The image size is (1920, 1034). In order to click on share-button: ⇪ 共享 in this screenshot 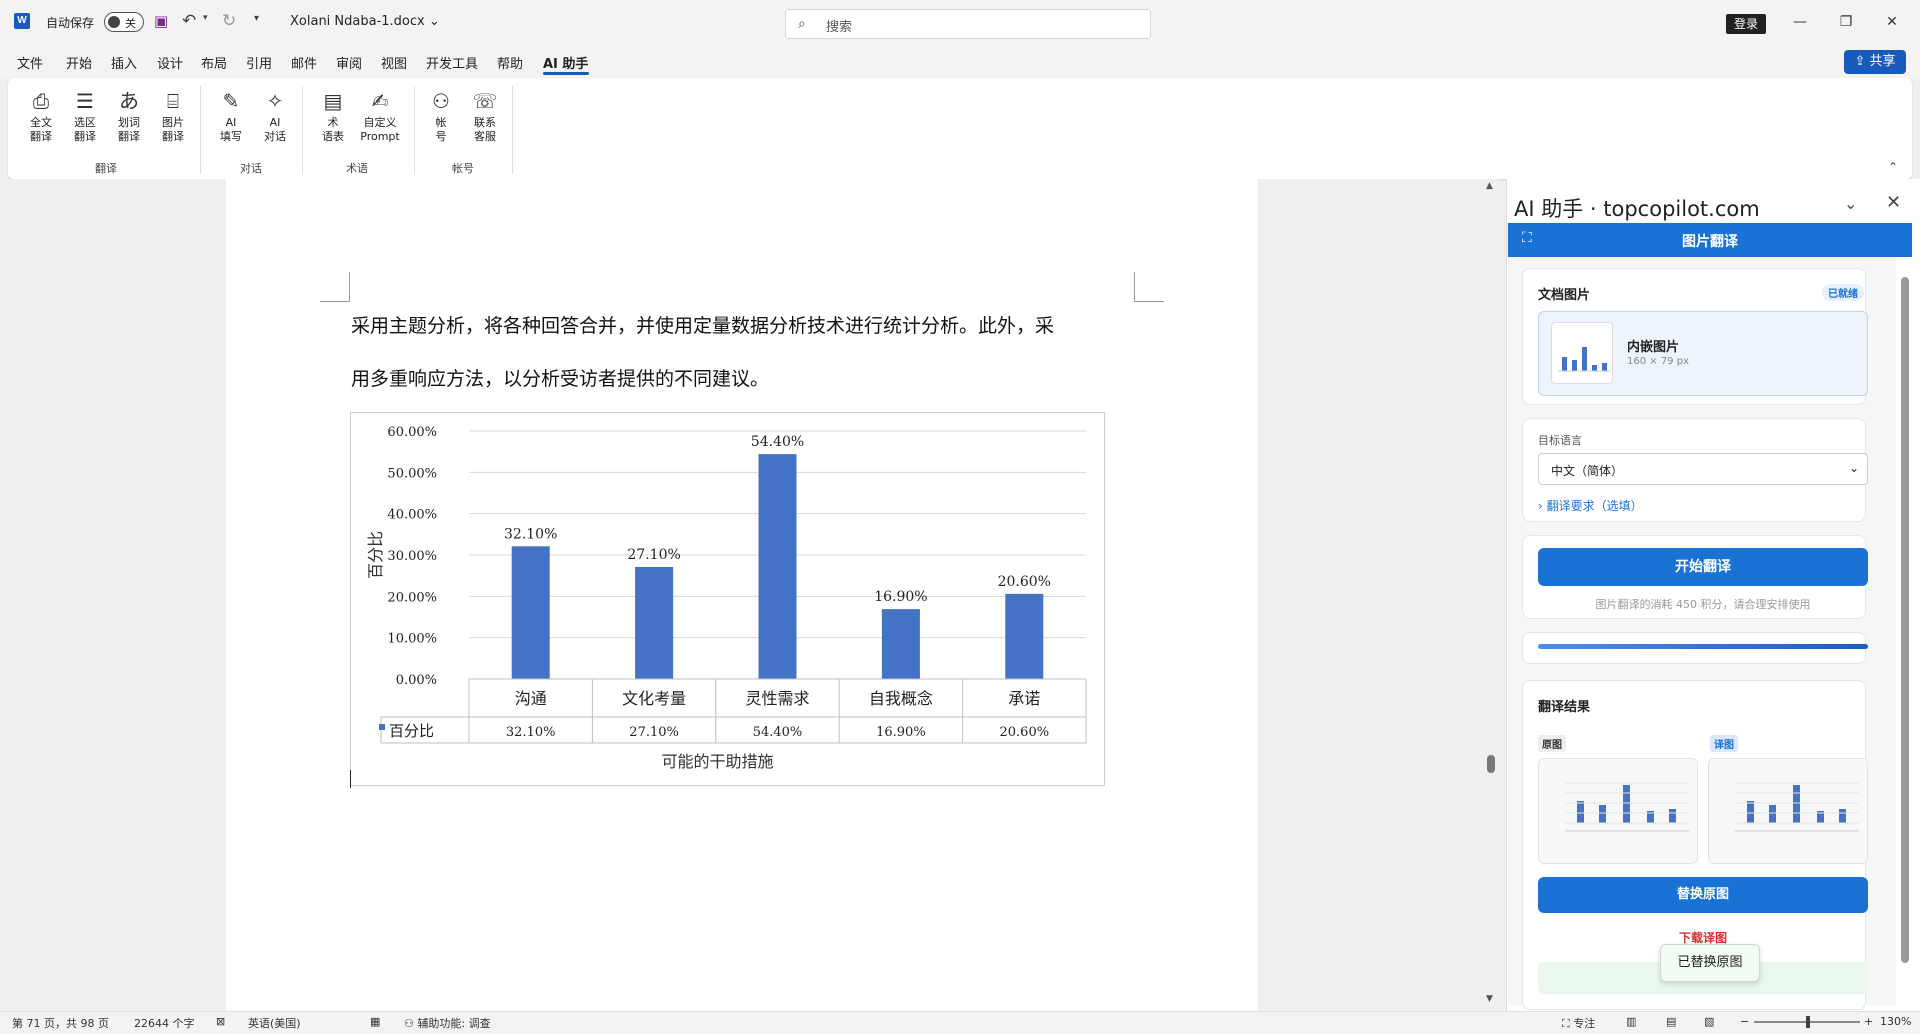, I will do `click(1875, 62)`.